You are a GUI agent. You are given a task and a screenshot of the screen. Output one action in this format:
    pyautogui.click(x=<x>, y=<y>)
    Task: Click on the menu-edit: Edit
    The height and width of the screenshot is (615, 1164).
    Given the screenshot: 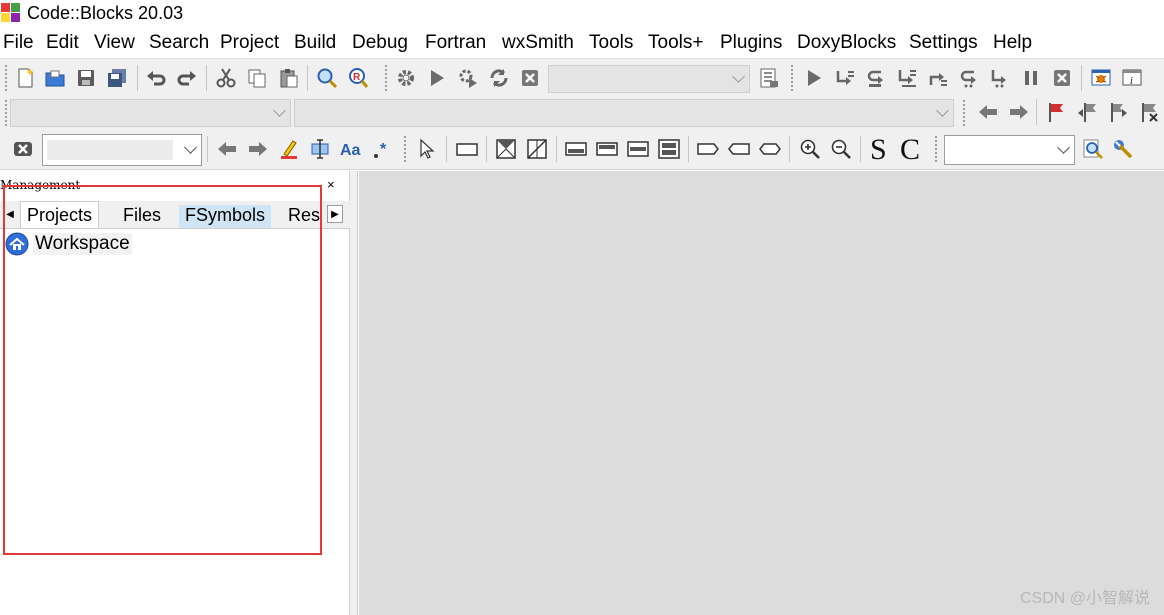 What is the action you would take?
    pyautogui.click(x=62, y=43)
    